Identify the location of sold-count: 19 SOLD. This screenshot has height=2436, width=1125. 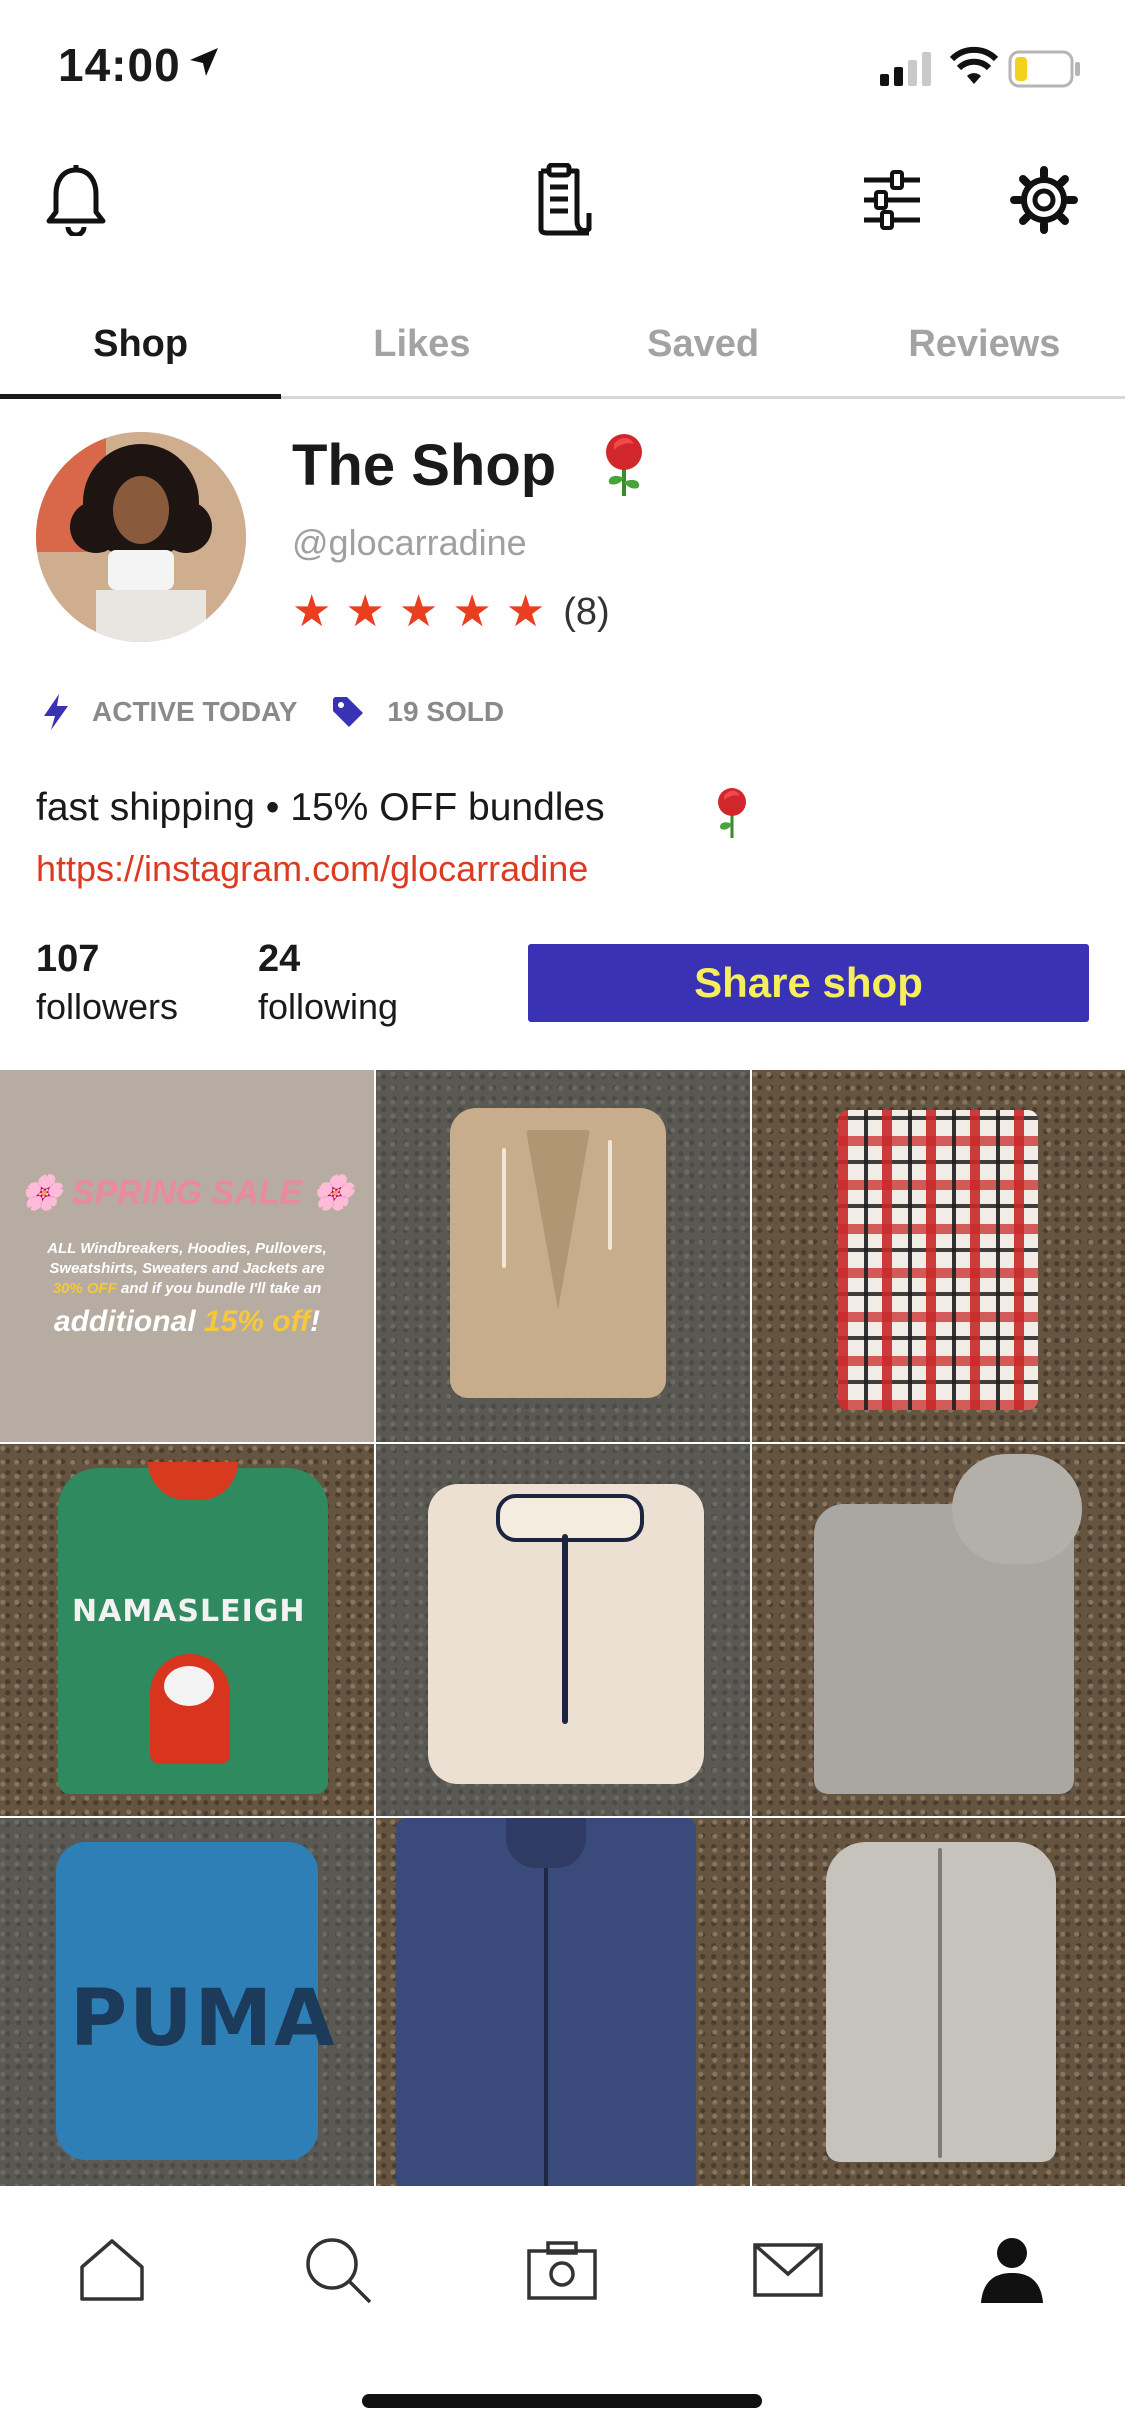
(446, 711).